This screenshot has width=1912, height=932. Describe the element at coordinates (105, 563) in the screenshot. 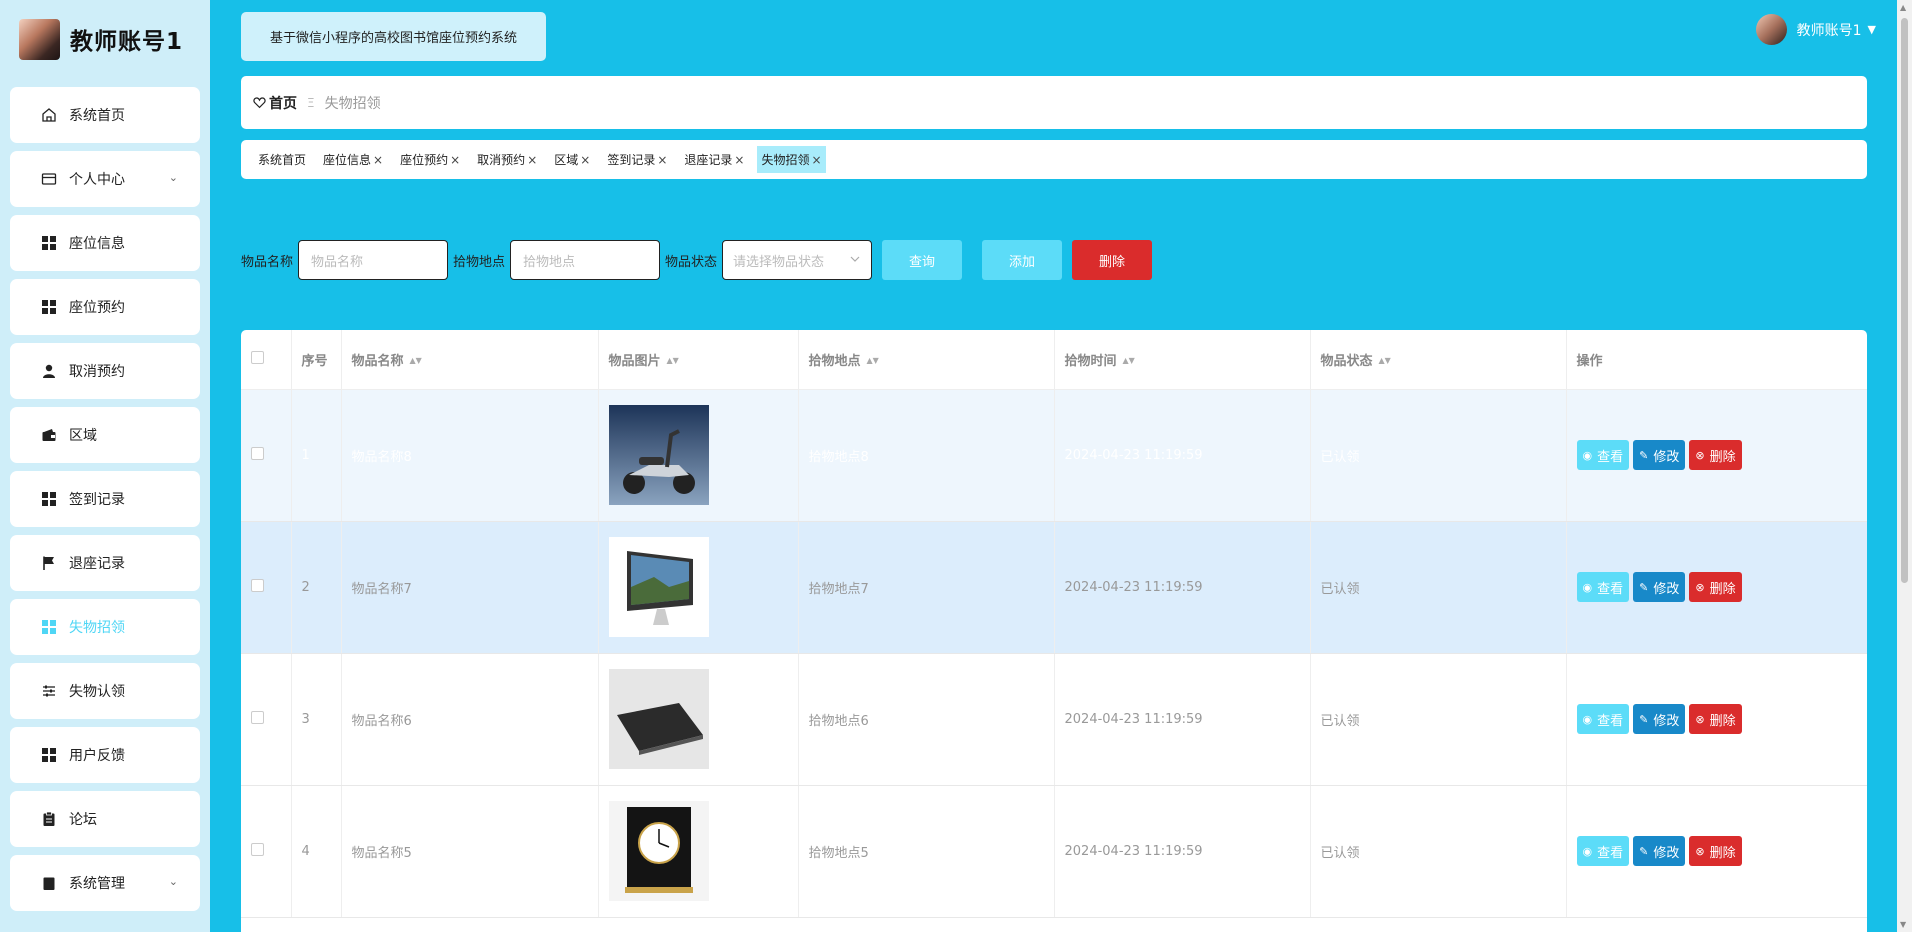

I see `sidebar-item-leave-records: 退座记录` at that location.